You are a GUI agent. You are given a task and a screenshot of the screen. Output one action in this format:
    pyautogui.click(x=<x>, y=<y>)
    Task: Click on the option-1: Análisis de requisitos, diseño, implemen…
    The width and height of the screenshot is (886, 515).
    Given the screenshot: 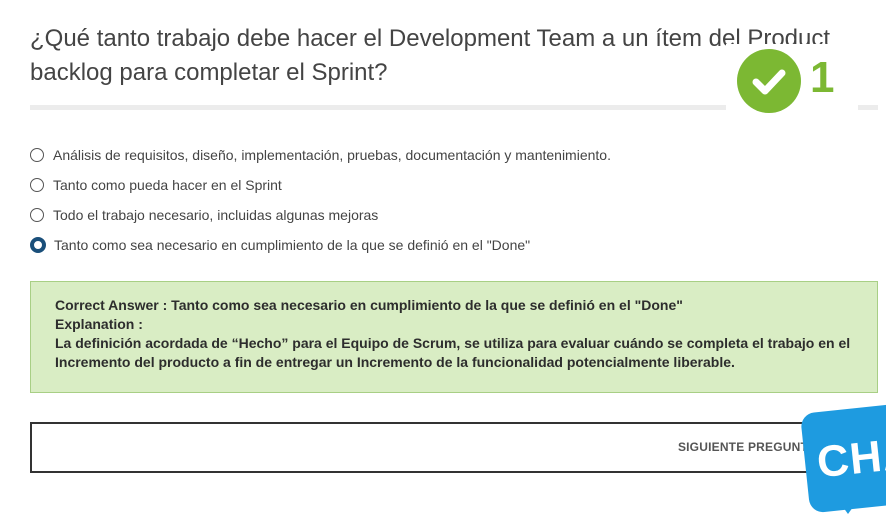 What is the action you would take?
    pyautogui.click(x=320, y=155)
    